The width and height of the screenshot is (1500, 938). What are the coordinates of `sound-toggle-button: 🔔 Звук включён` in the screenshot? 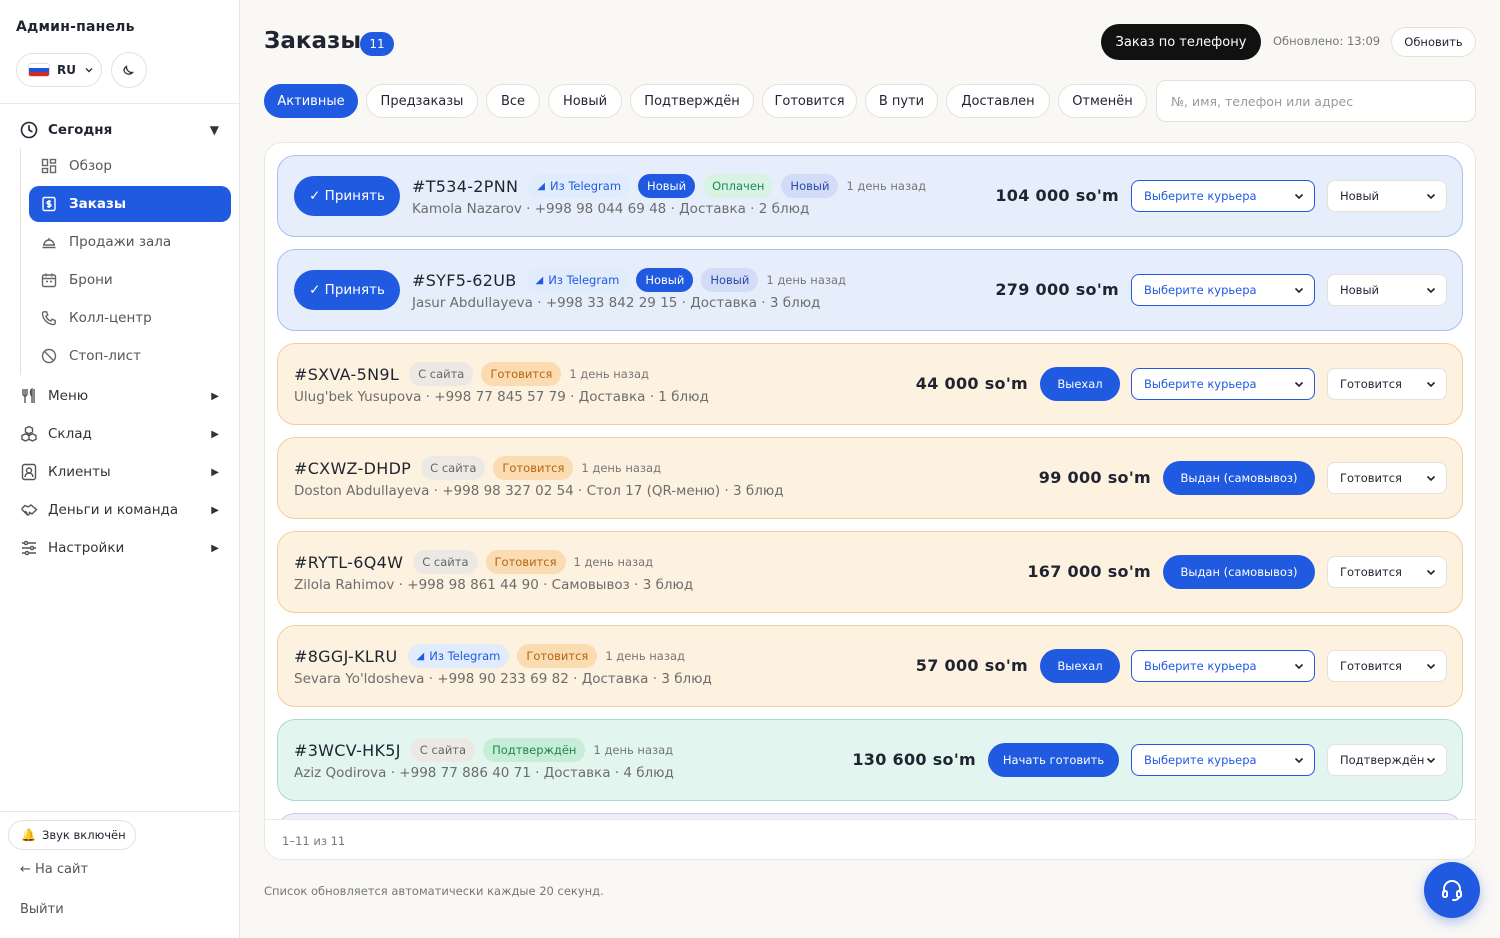 It's located at (72, 835).